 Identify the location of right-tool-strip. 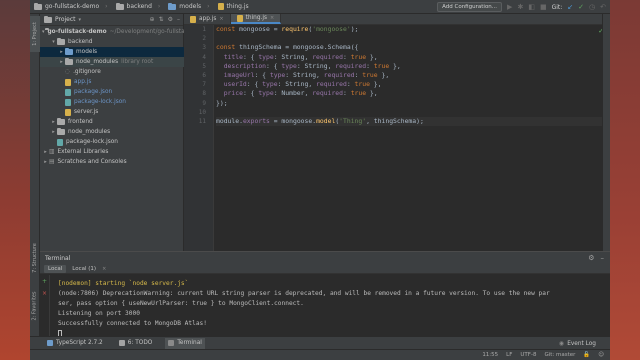
(606, 132).